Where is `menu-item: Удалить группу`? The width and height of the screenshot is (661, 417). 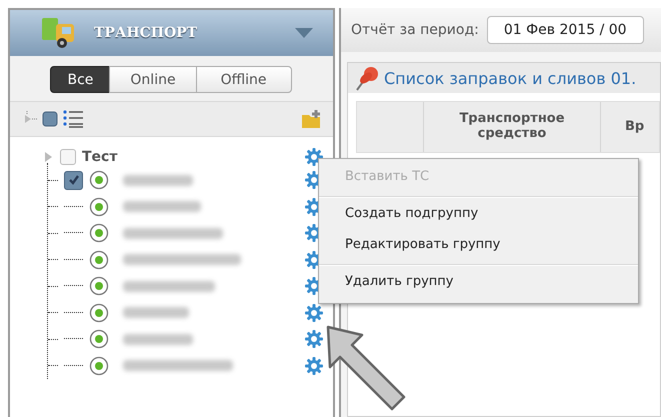
menu-item: Удалить группу is located at coordinates (478, 283).